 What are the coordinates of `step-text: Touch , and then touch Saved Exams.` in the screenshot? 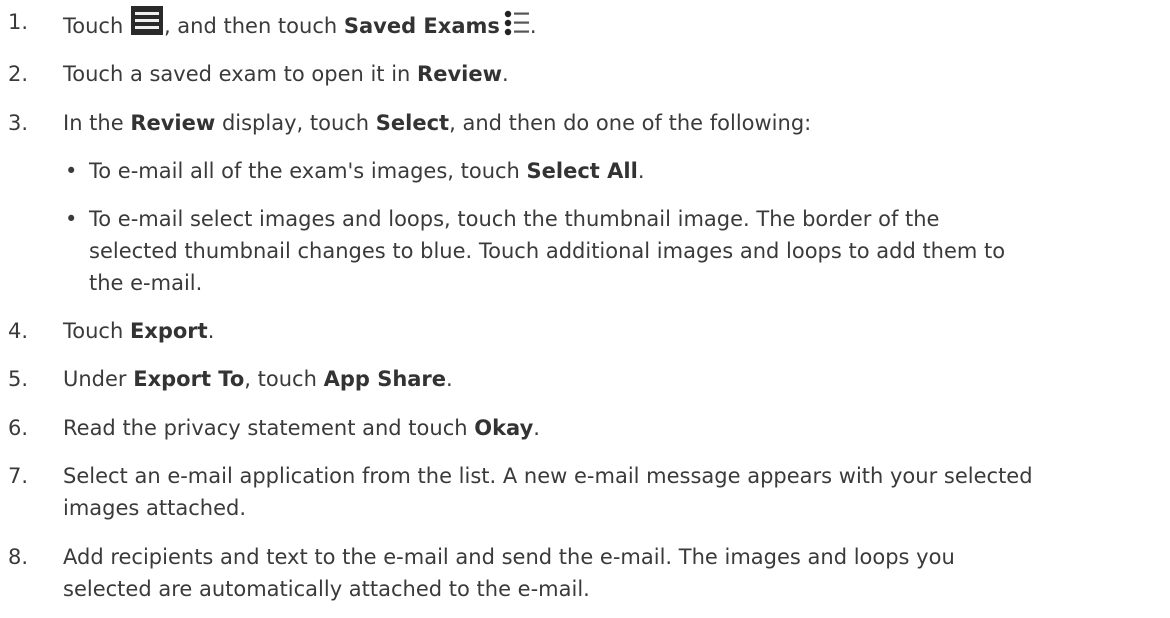 It's located at (606, 24).